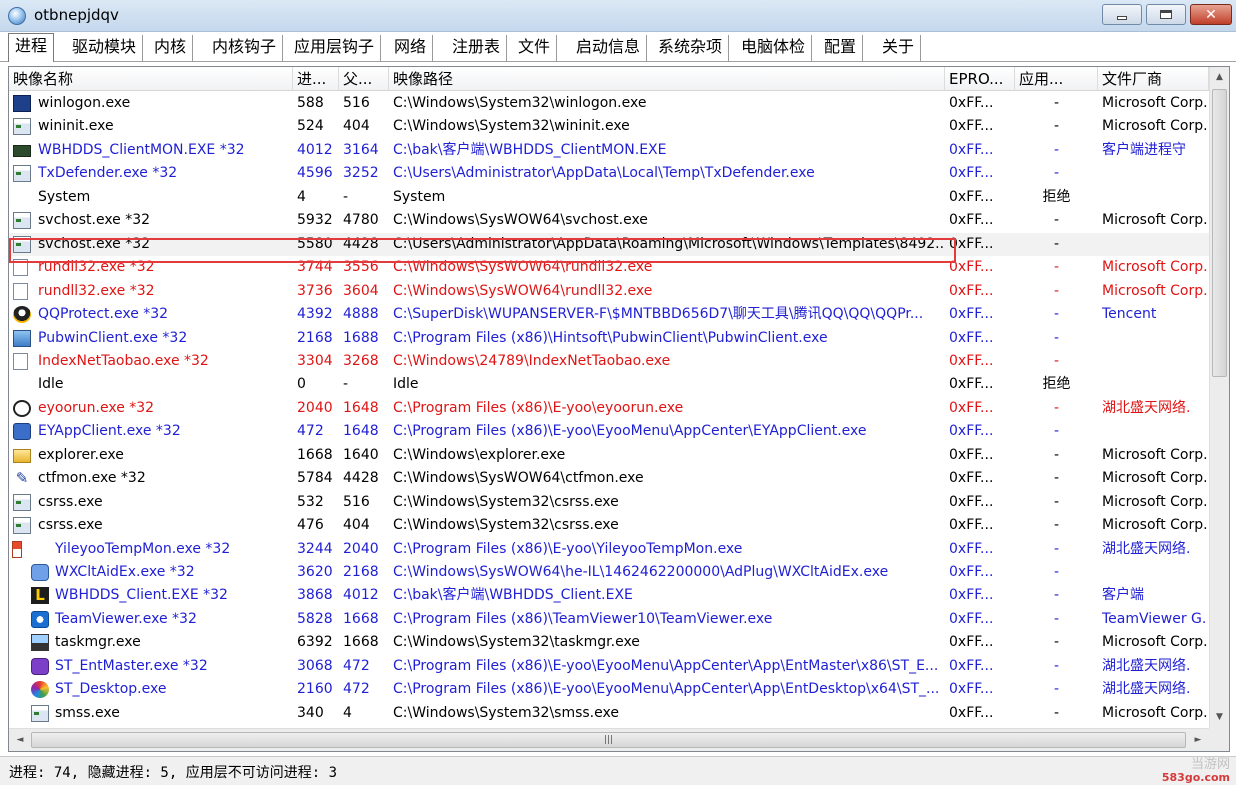  I want to click on column-header-3: 映像路径, so click(667, 79).